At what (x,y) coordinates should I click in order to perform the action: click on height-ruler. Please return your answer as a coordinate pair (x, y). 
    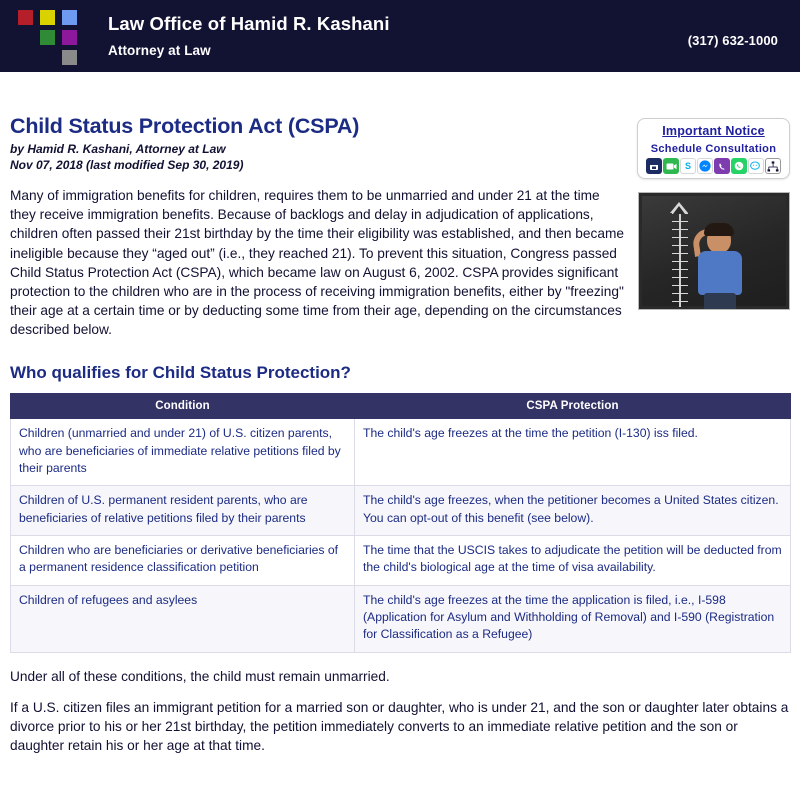
    Looking at the image, I should click on (680, 258).